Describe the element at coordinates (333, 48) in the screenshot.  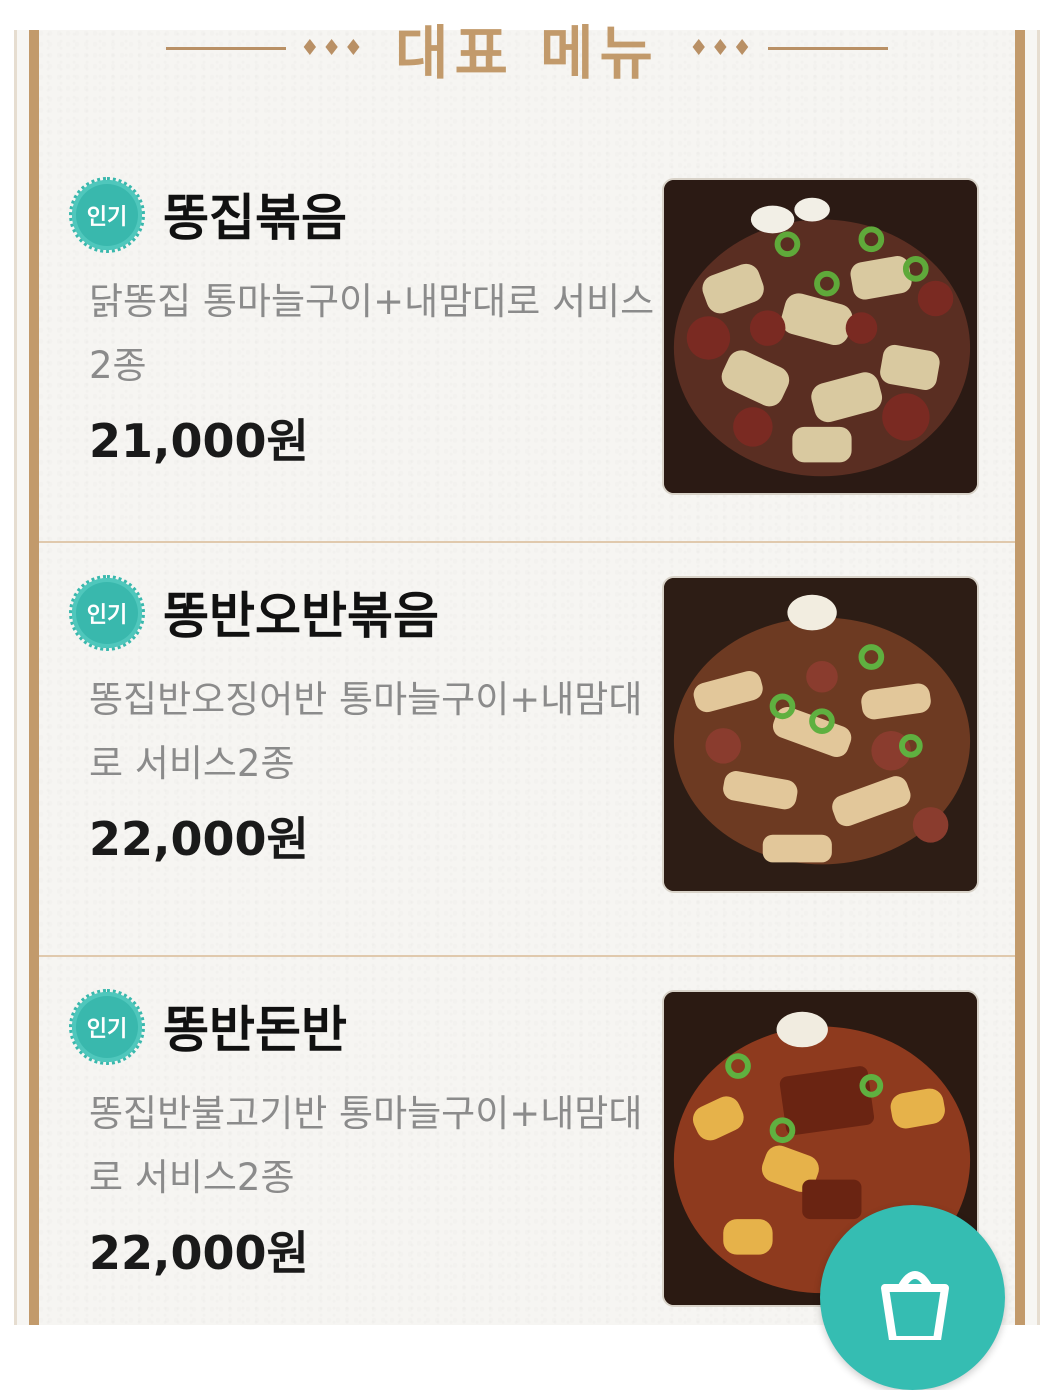
I see `diamond-ornament-left-icon: ♦♦♦` at that location.